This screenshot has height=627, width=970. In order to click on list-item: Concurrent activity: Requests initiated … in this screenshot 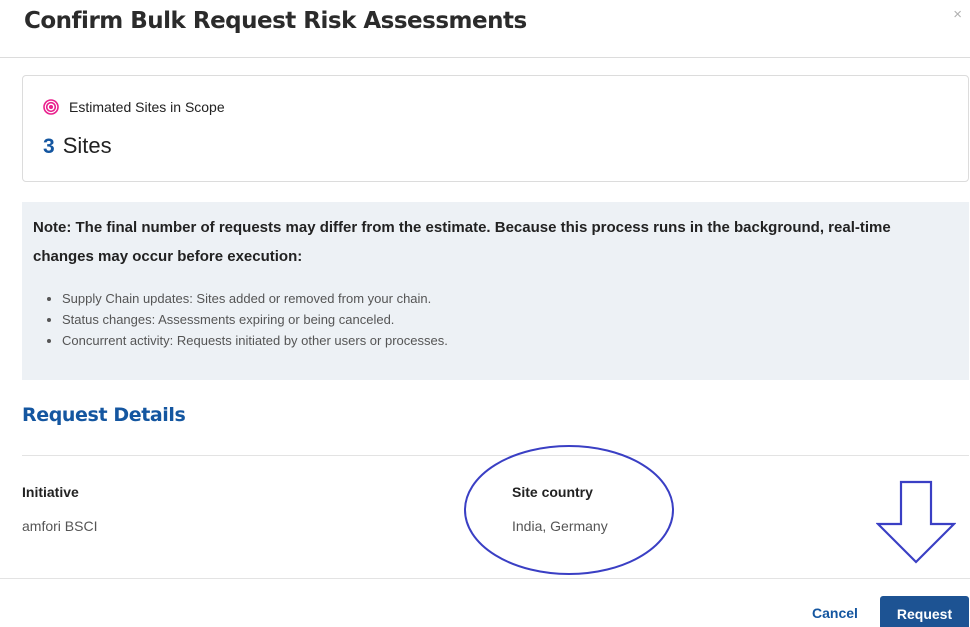, I will do `click(255, 340)`.